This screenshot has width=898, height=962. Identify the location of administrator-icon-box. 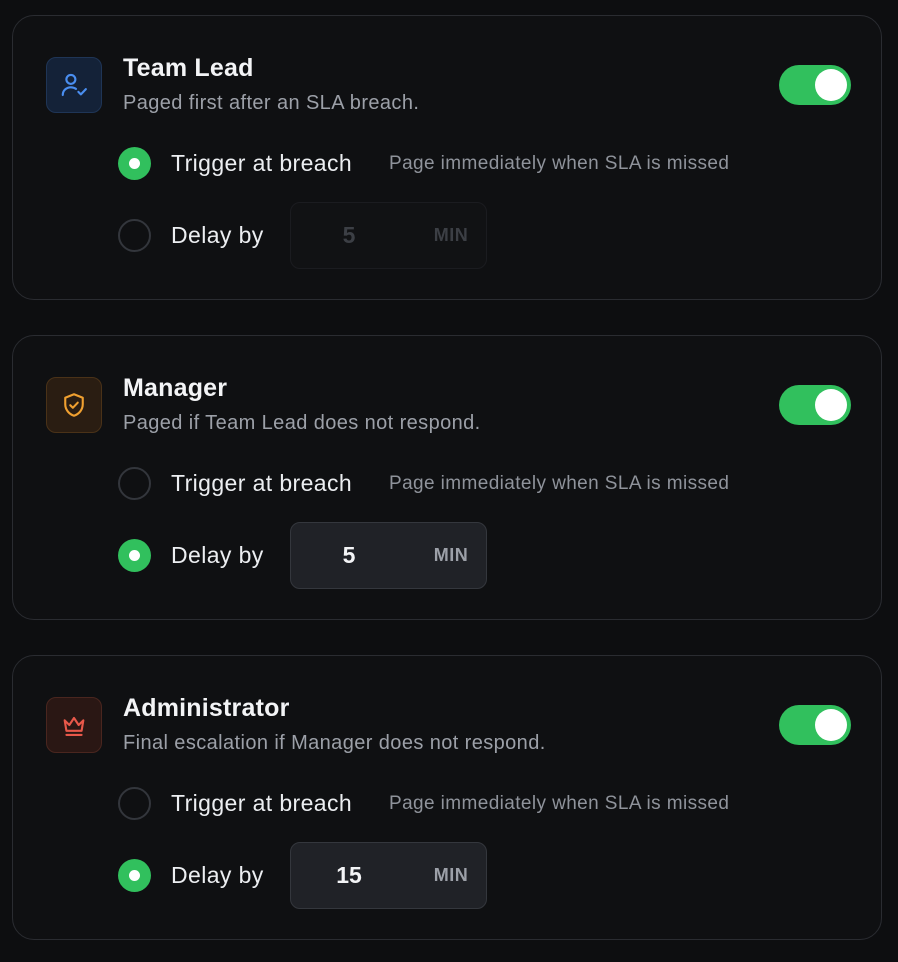
(74, 725).